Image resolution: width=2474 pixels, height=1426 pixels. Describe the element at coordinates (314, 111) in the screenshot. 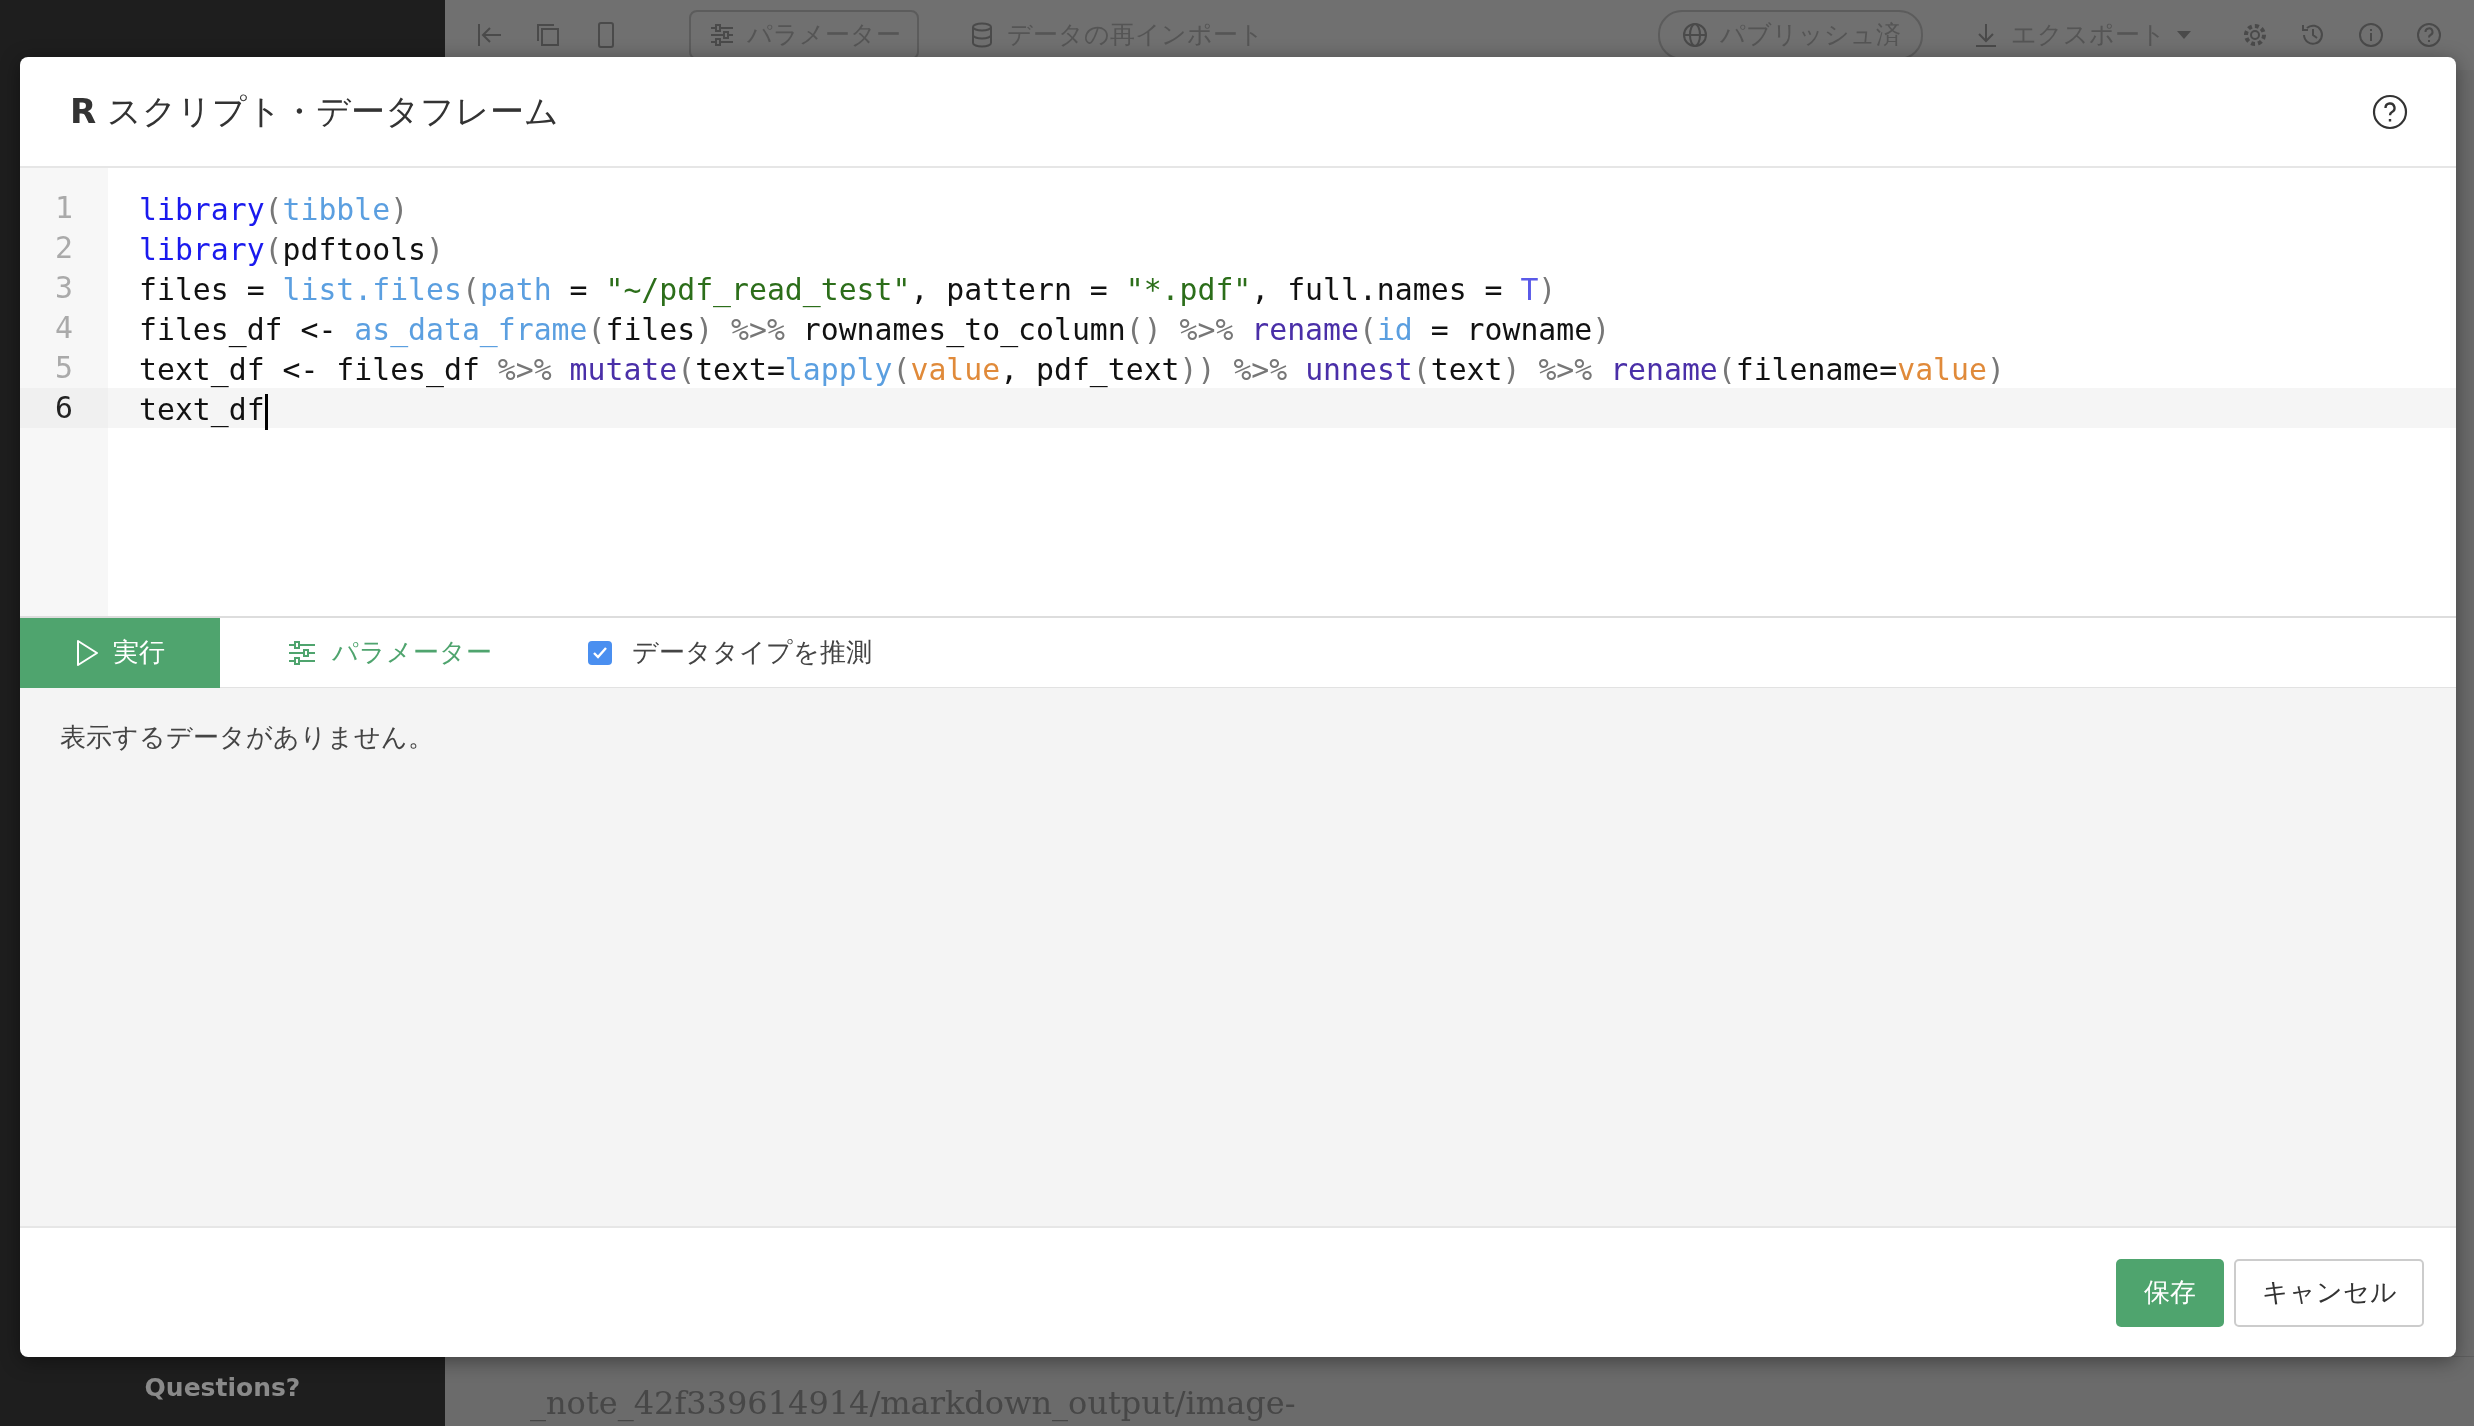

I see `dialog-title: R スクリプト・データフレーム` at that location.